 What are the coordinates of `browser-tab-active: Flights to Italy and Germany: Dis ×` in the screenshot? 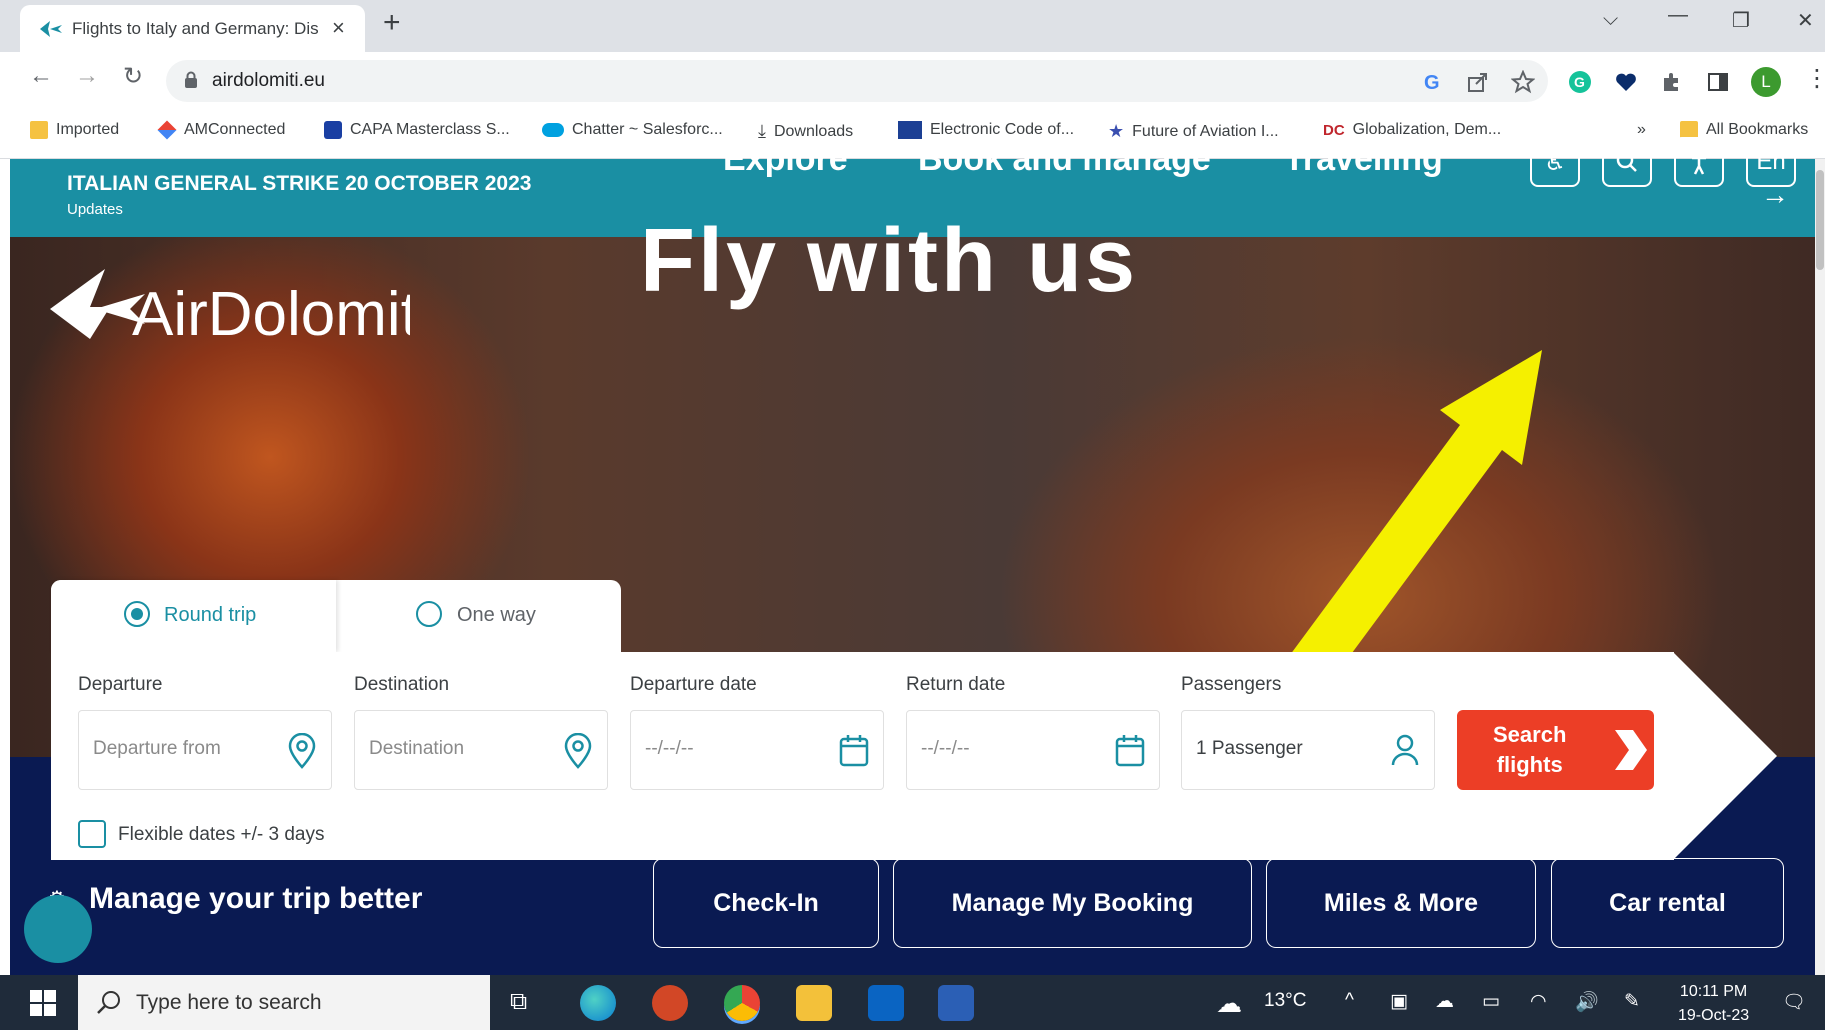 It's located at (192, 28).